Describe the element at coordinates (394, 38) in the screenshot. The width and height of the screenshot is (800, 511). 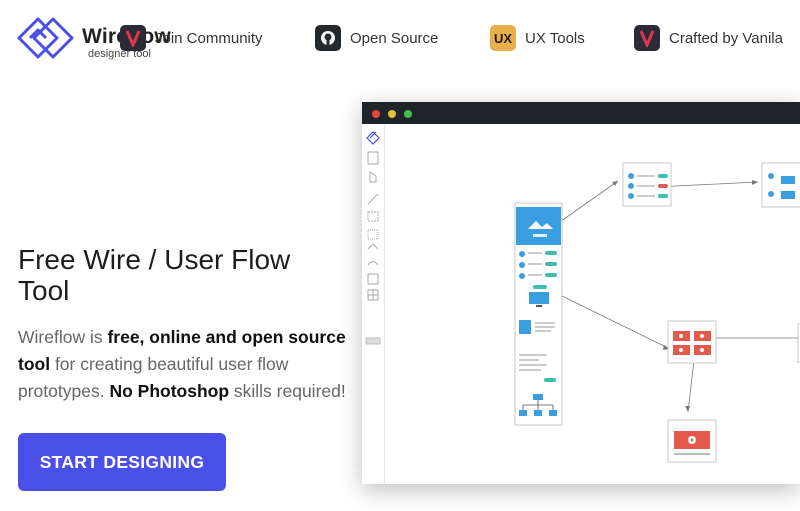
I see `nav-label: Open Source` at that location.